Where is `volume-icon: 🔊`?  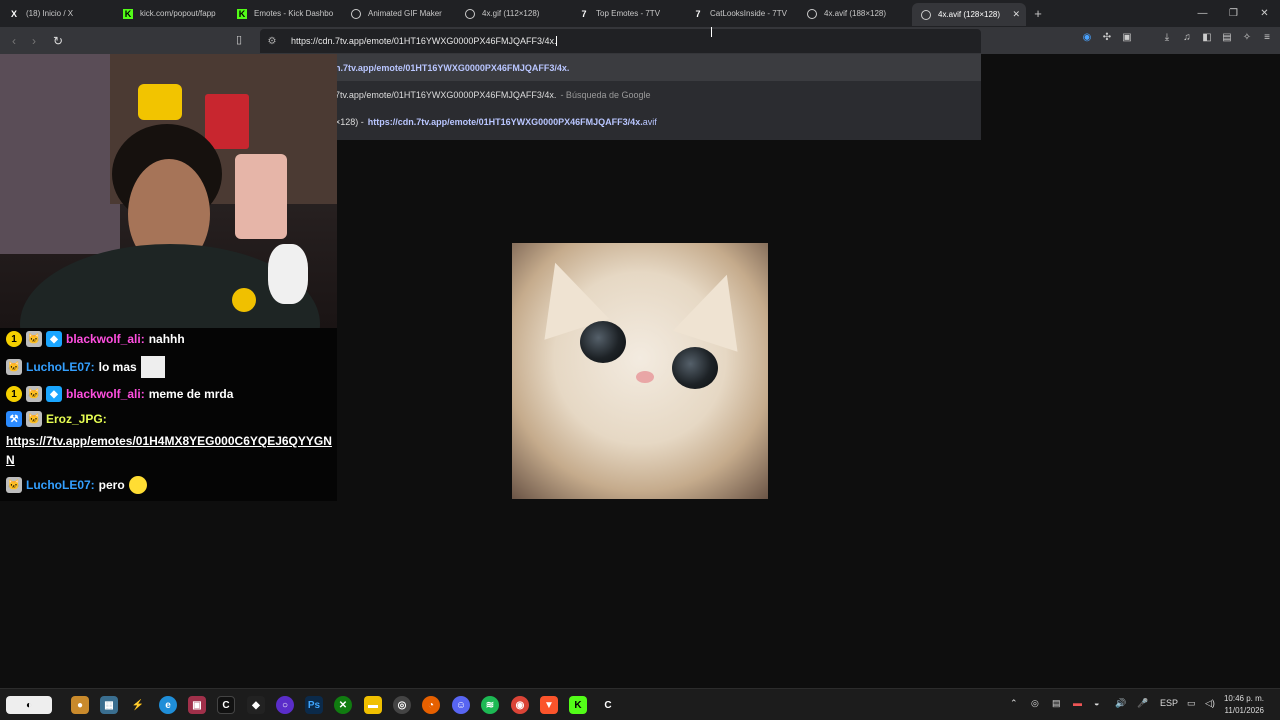 volume-icon: 🔊 is located at coordinates (1120, 703).